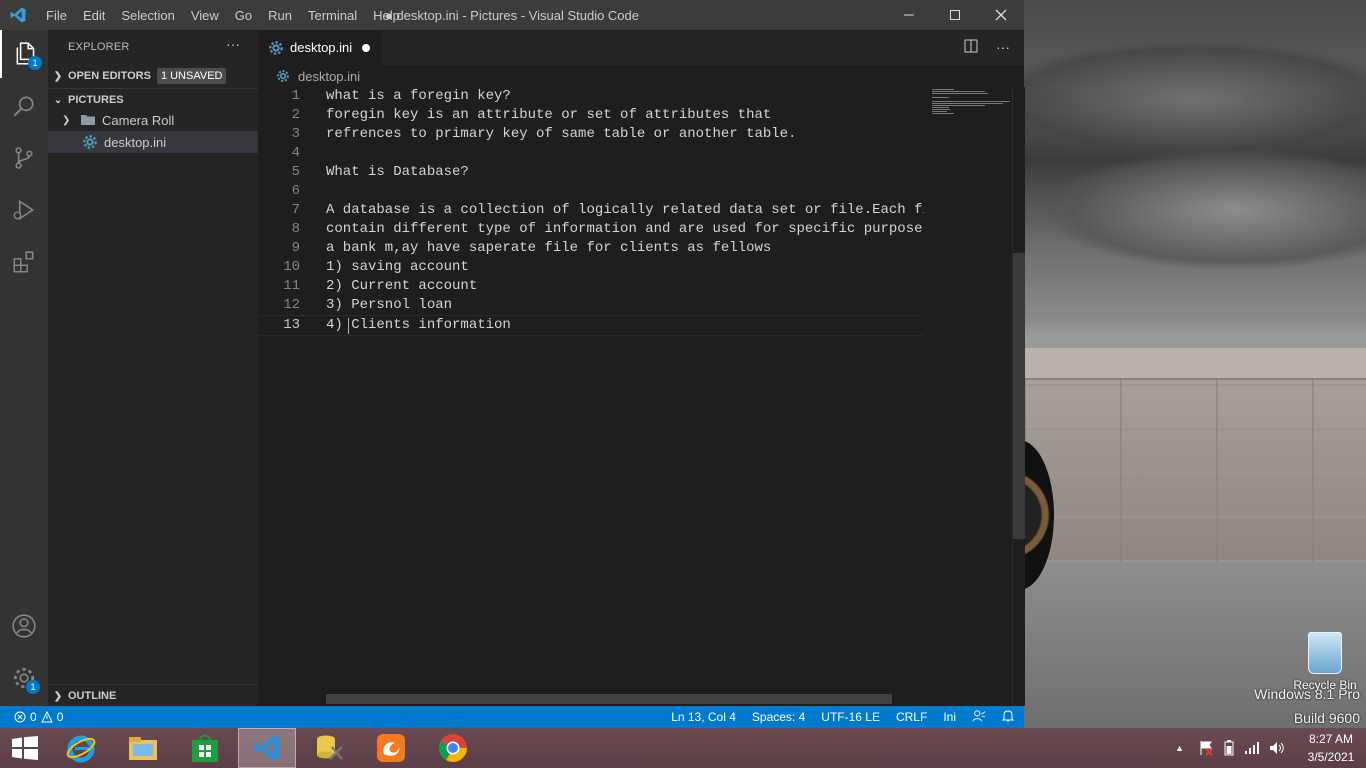 This screenshot has height=768, width=1366. I want to click on vertical-scrollbar, so click(1018, 396).